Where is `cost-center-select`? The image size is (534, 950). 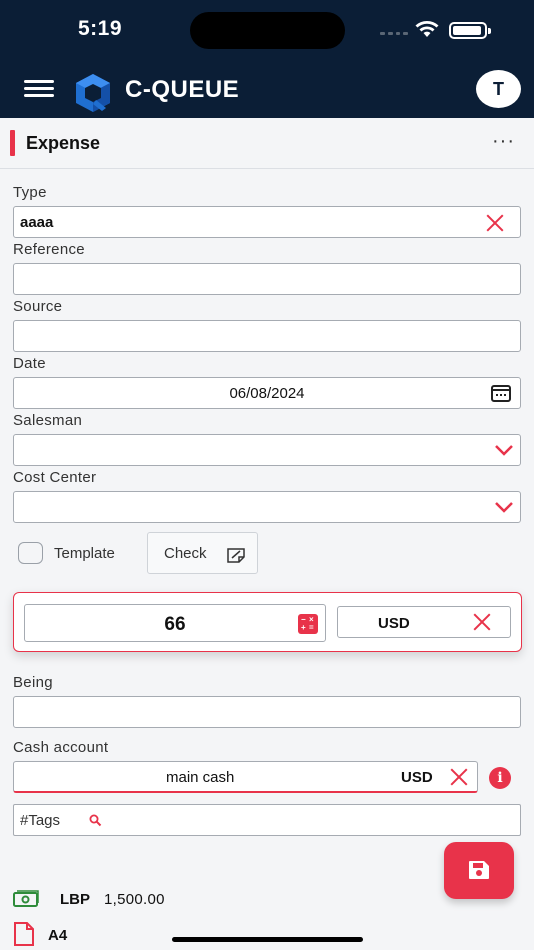
cost-center-select is located at coordinates (267, 507).